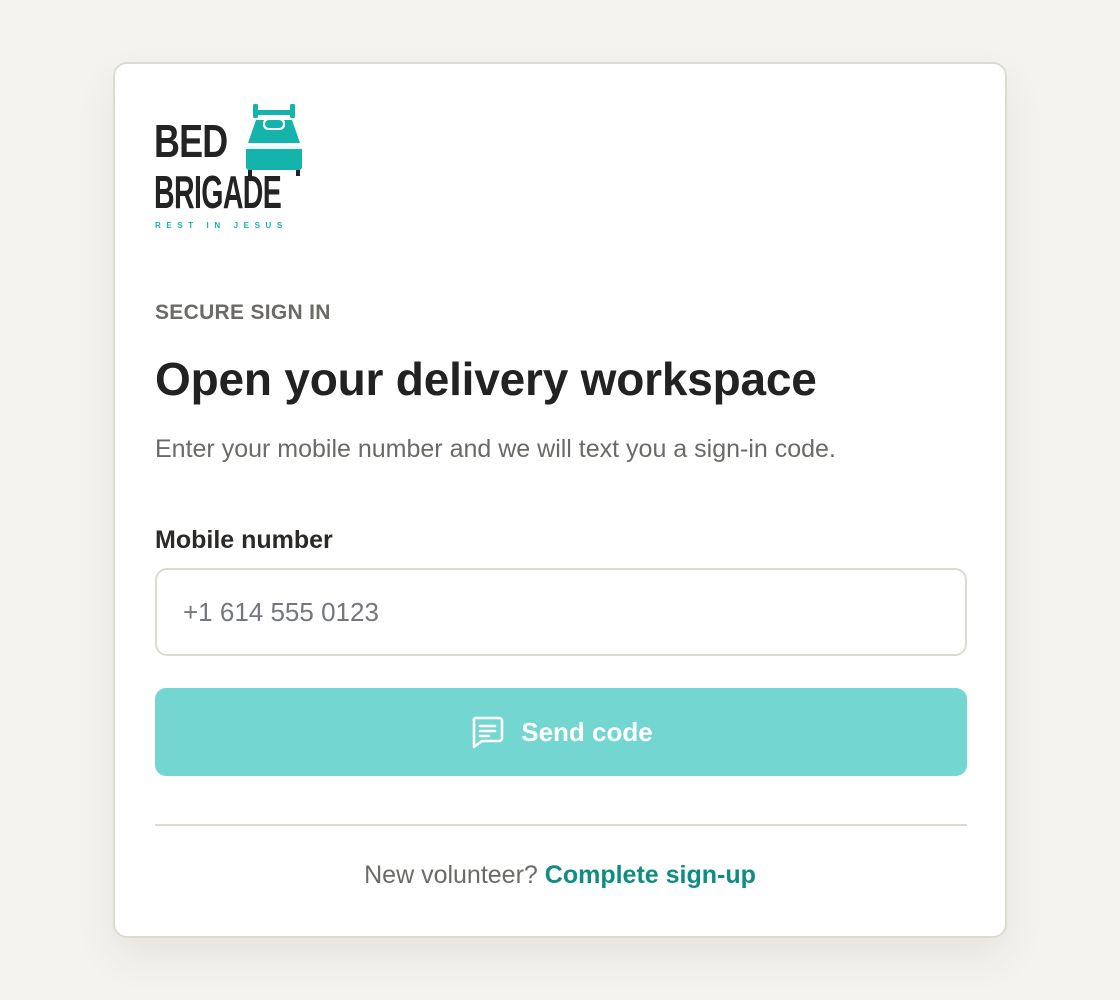 The width and height of the screenshot is (1120, 1000). What do you see at coordinates (221, 225) in the screenshot?
I see `logo-tagline: REST IN JESUS` at bounding box center [221, 225].